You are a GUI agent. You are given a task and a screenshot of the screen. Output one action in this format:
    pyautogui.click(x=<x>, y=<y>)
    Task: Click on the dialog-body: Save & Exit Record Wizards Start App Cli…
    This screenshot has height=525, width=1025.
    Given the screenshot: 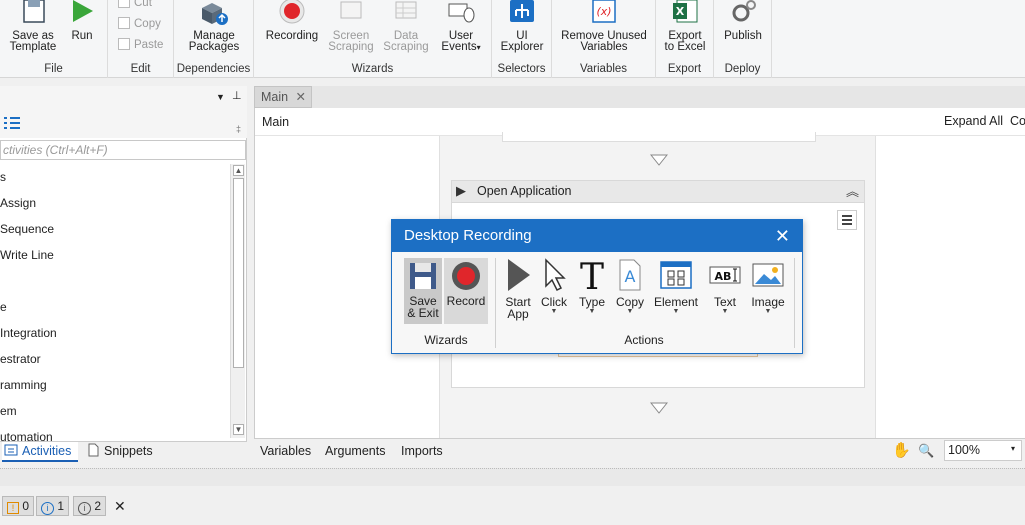 What is the action you would take?
    pyautogui.click(x=597, y=302)
    